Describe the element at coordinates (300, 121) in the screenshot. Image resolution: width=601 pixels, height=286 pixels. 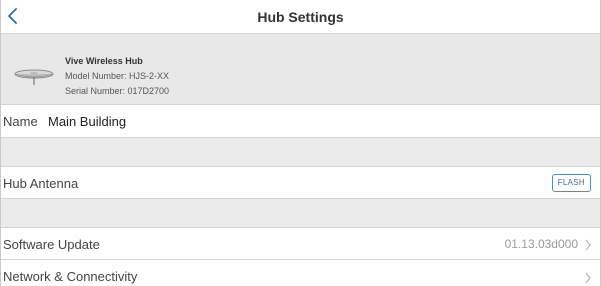
I see `name-row: Name Main Building` at that location.